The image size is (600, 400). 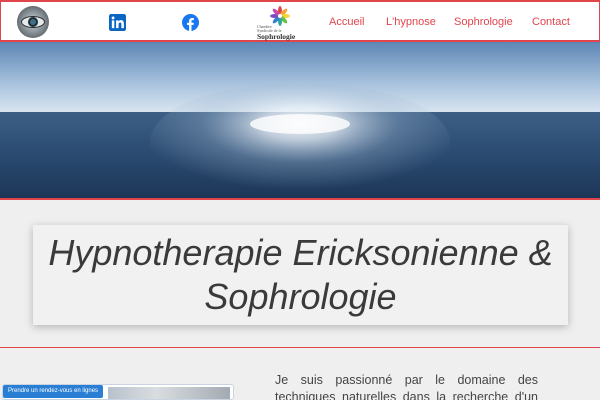 What do you see at coordinates (117, 22) in the screenshot?
I see `linkedin-icon` at bounding box center [117, 22].